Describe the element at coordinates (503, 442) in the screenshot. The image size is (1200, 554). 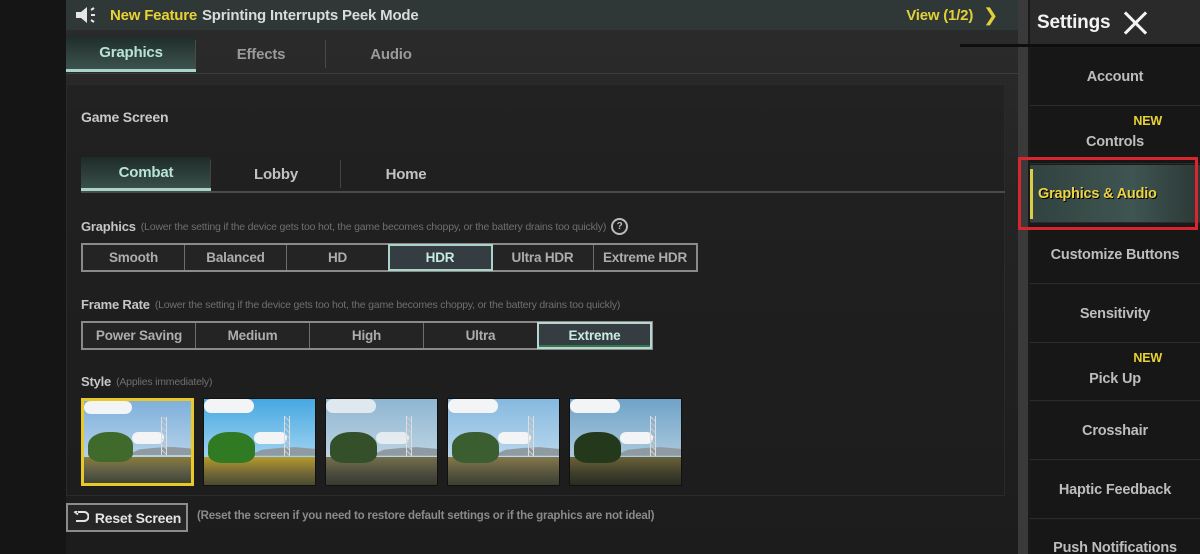
I see `style-thumbnail-soft` at that location.